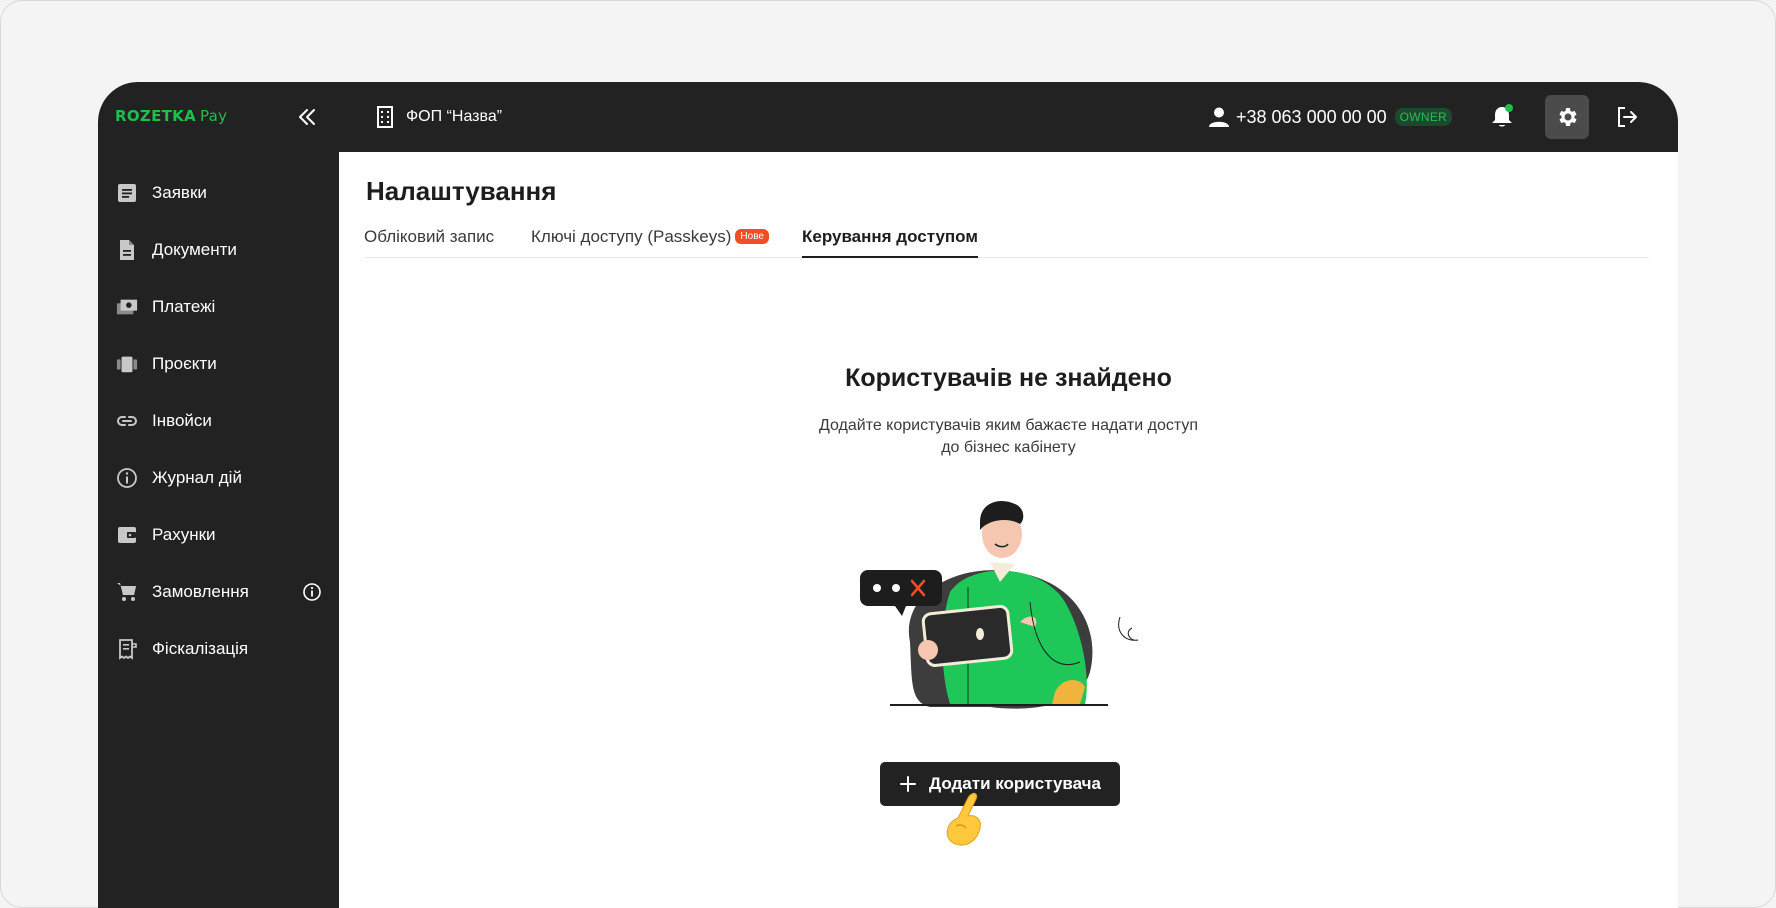 The height and width of the screenshot is (908, 1776). Describe the element at coordinates (171, 116) in the screenshot. I see `logo: ROZETKA Pay` at that location.